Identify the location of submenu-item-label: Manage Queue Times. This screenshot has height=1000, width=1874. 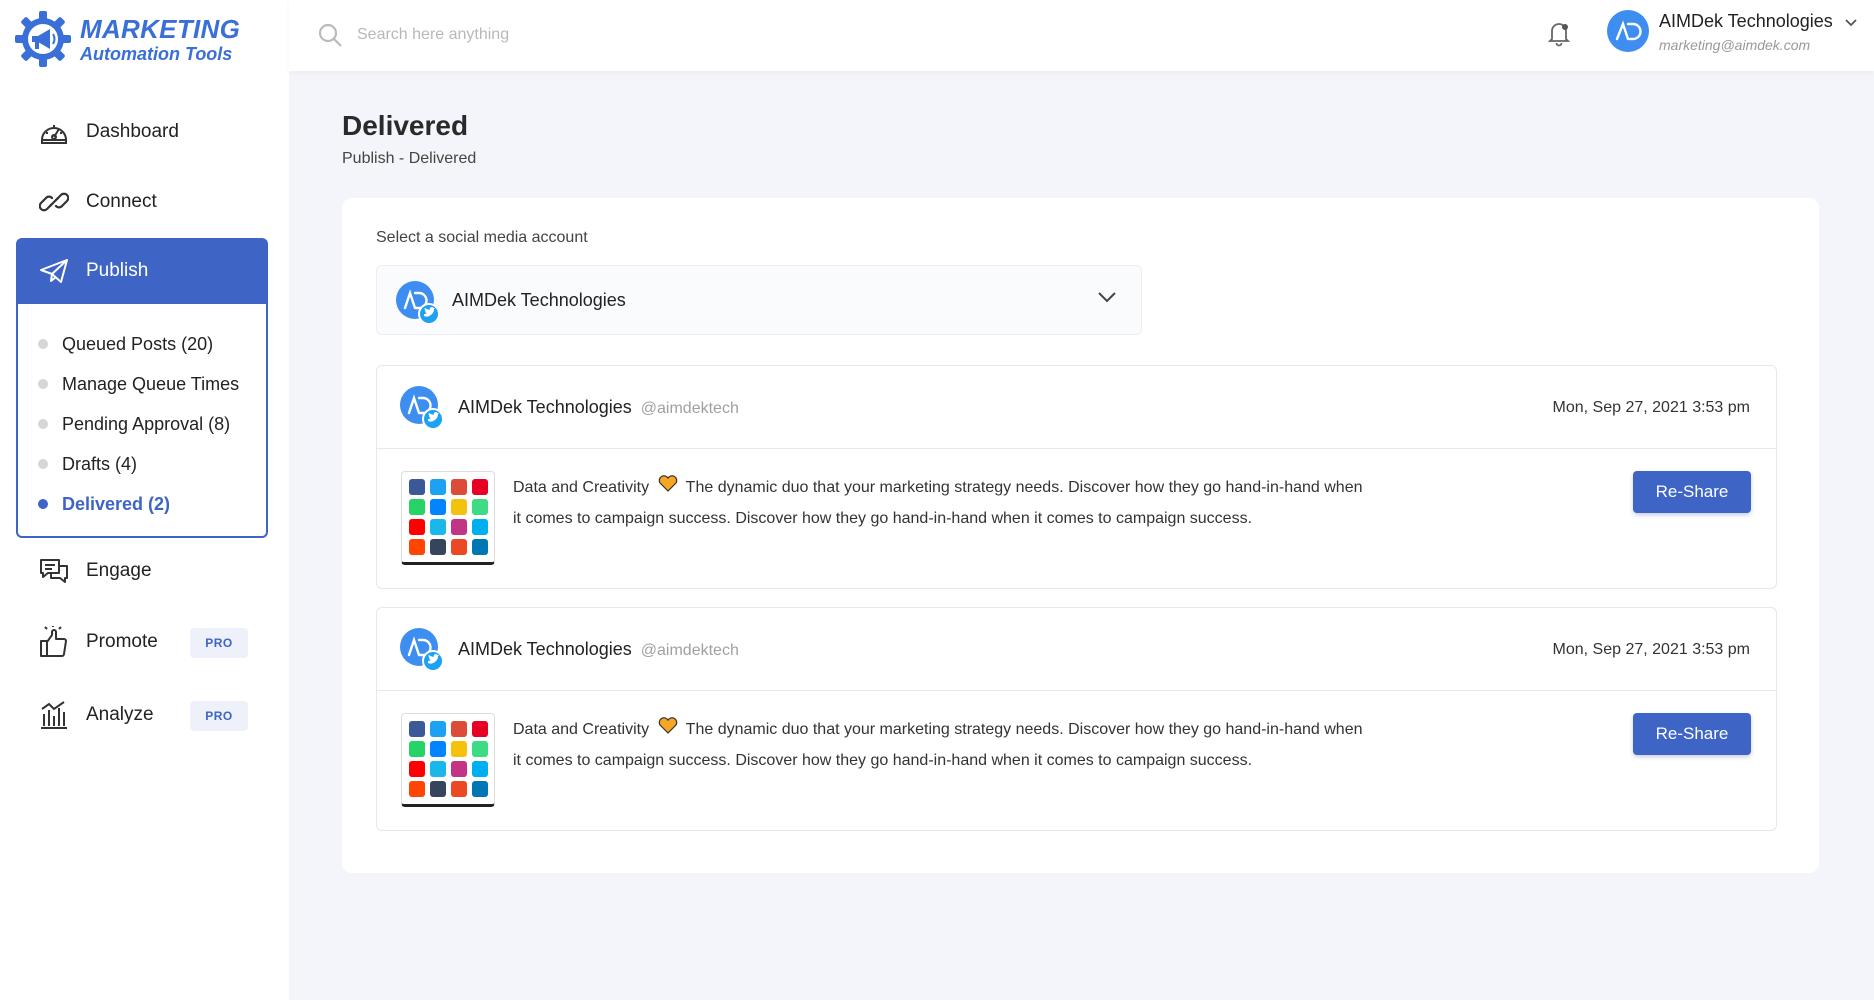
(151, 383).